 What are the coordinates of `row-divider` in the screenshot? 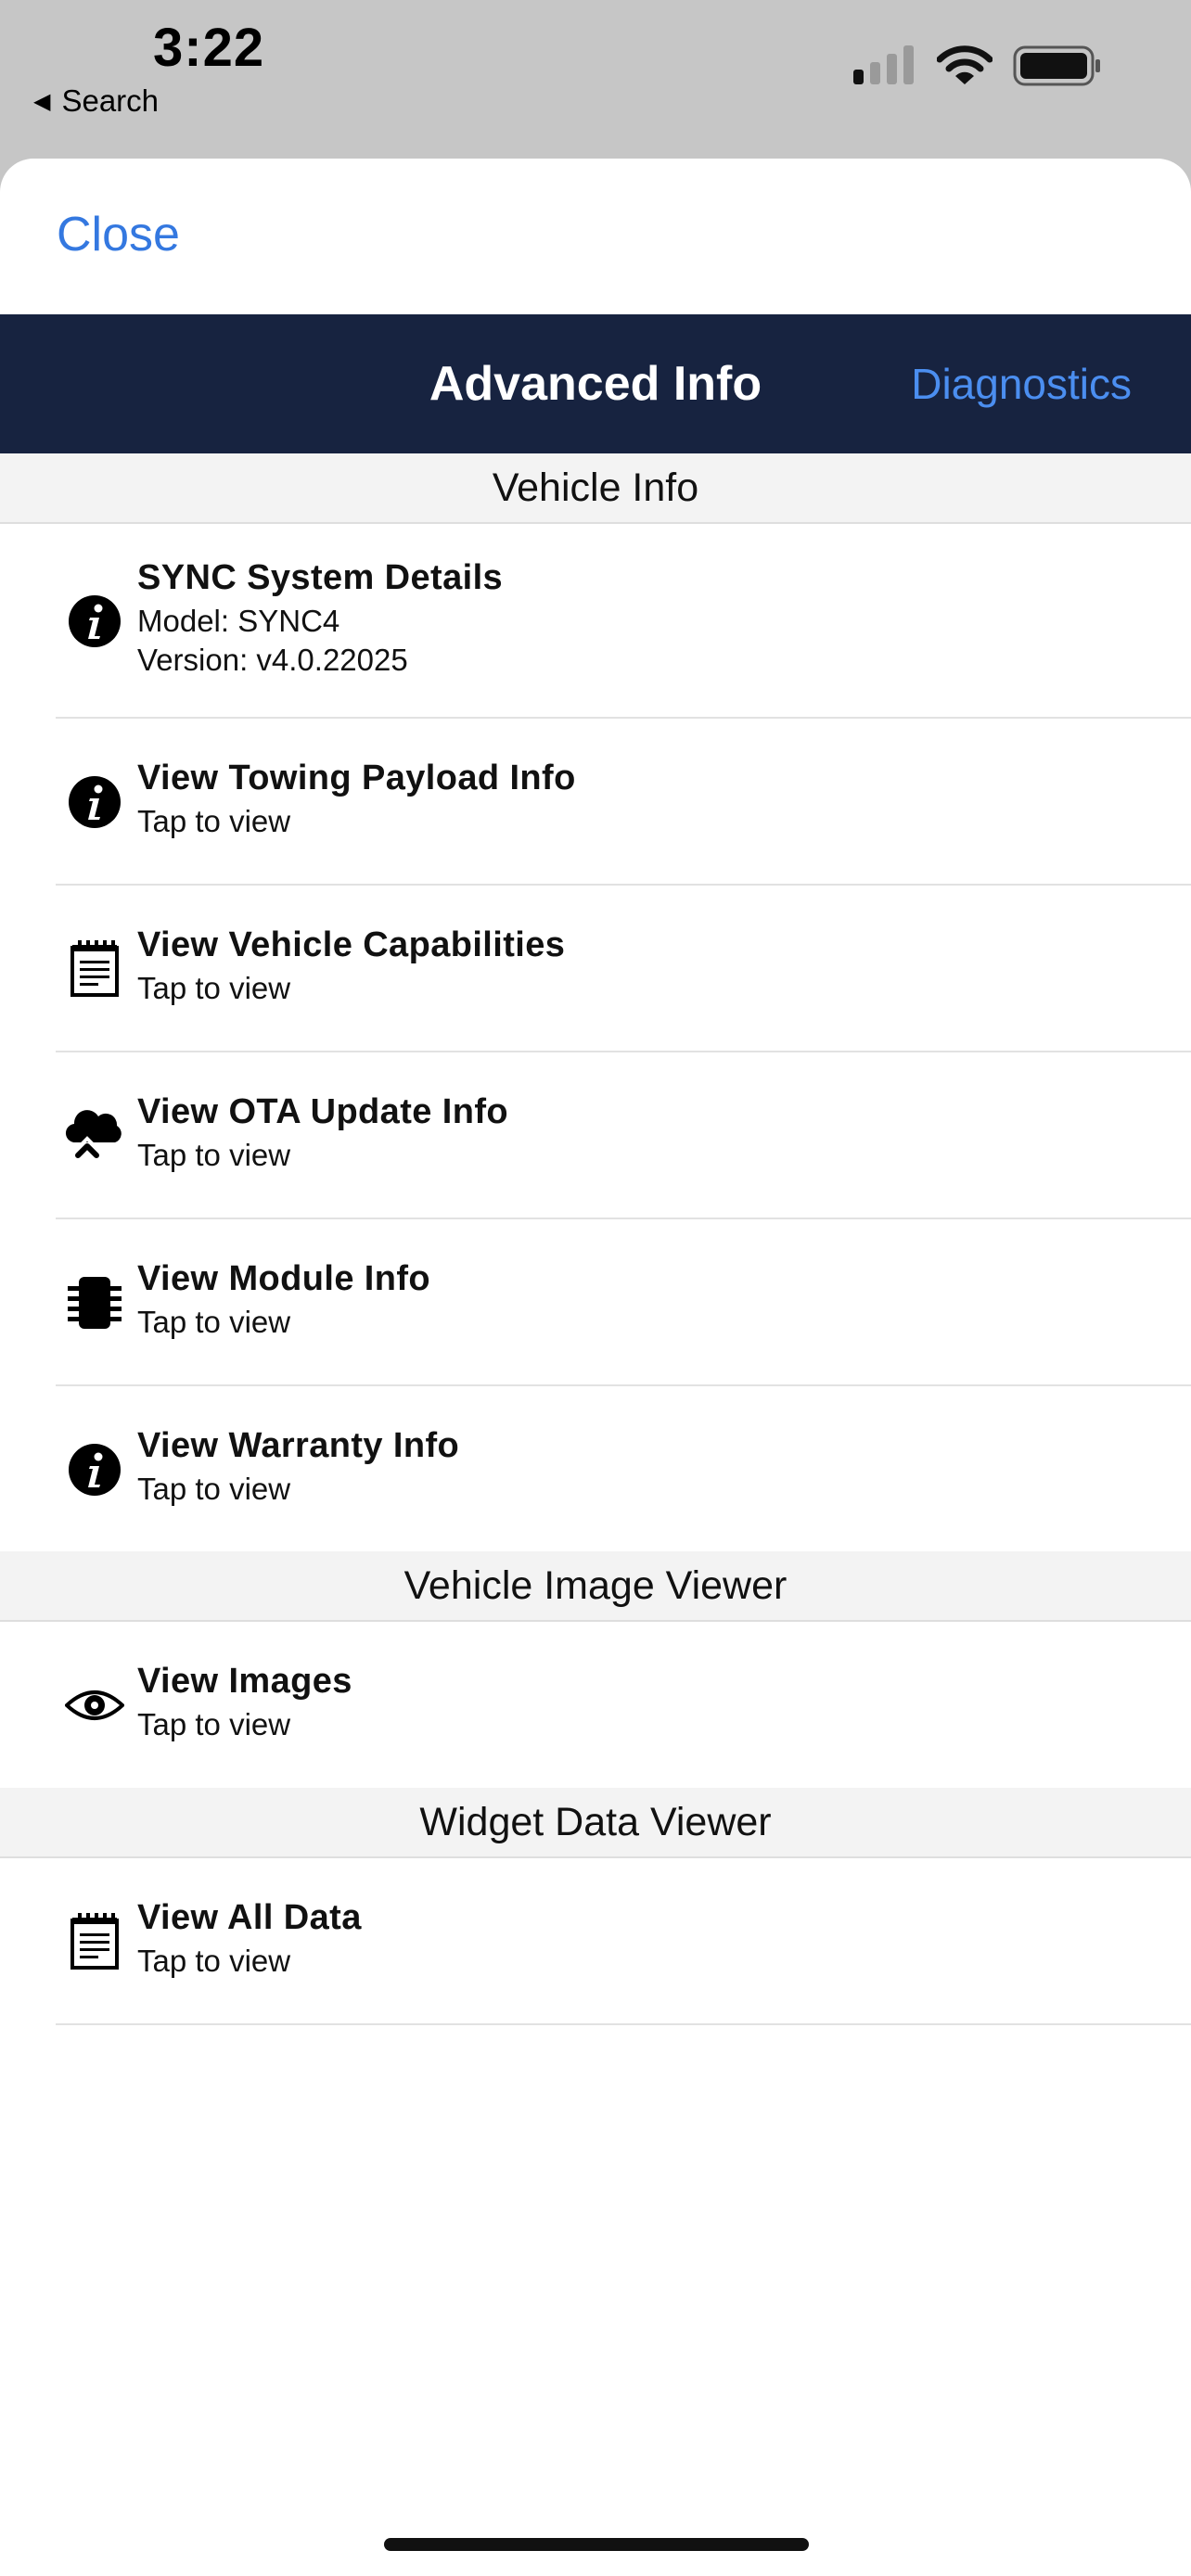 It's located at (623, 2024).